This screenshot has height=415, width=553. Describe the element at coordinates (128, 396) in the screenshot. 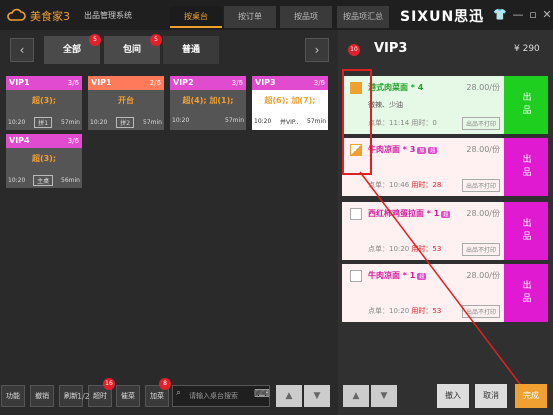

I see `rush-button: 催菜` at that location.